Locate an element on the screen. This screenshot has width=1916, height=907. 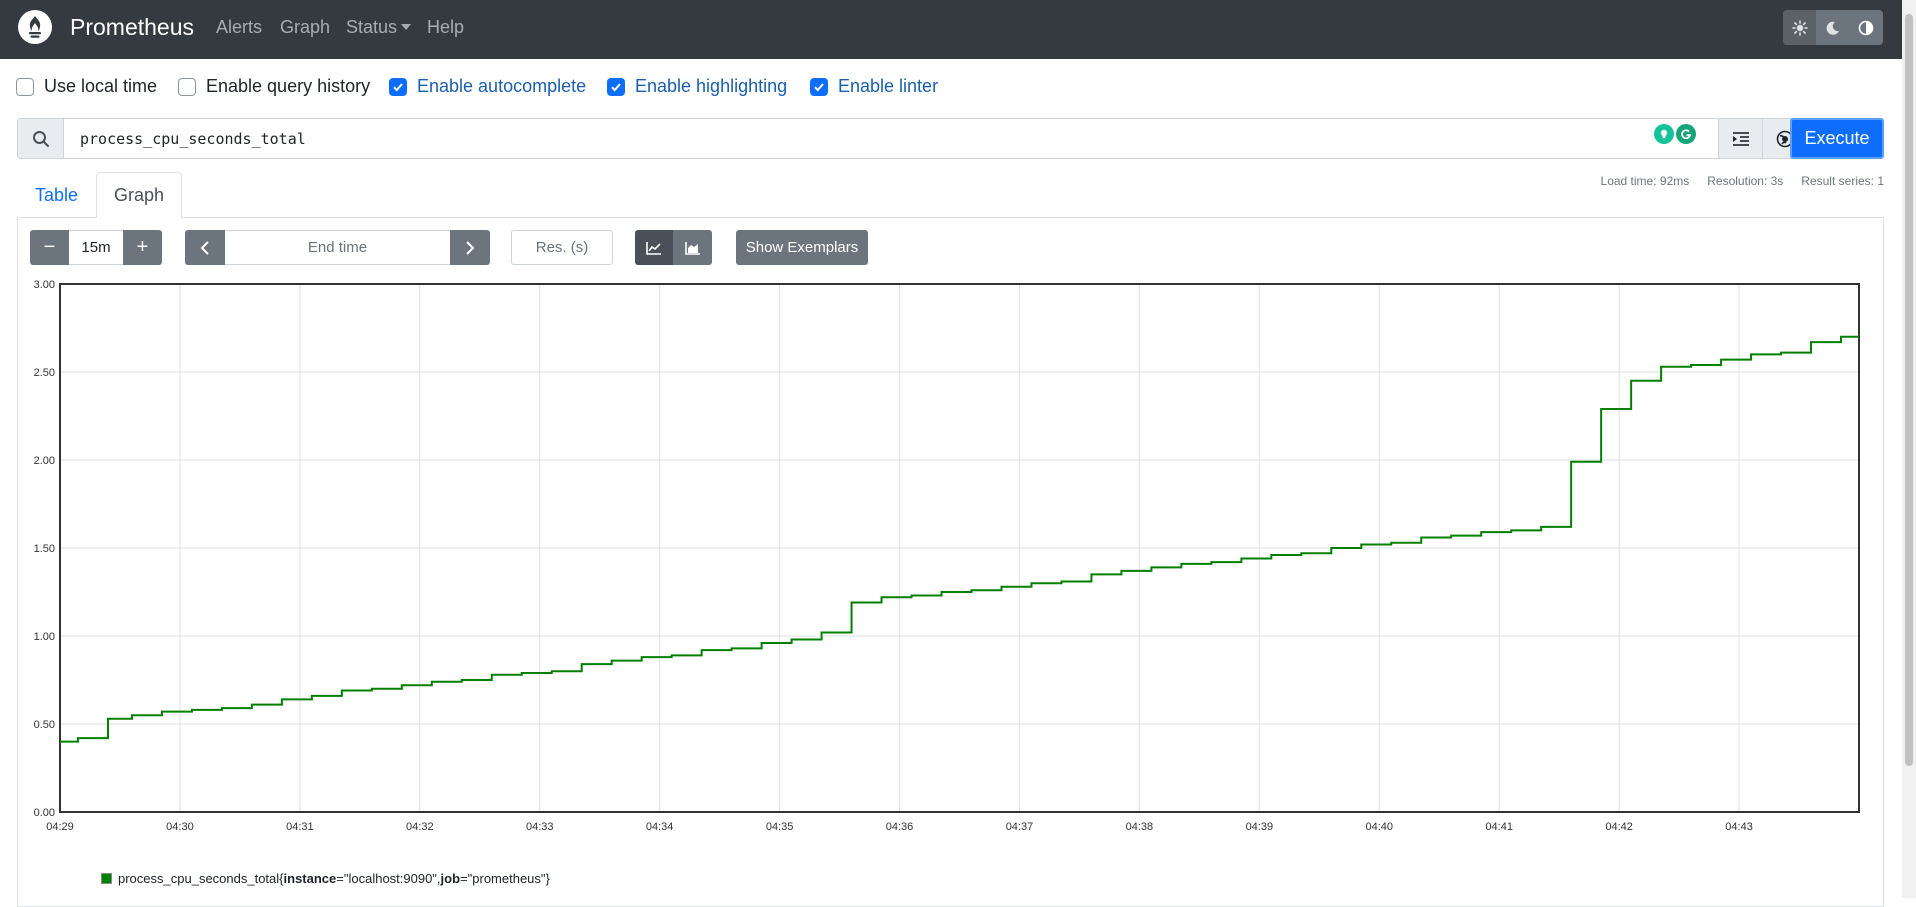
legend-metric: process_cpu_seconds_total is located at coordinates (199, 878).